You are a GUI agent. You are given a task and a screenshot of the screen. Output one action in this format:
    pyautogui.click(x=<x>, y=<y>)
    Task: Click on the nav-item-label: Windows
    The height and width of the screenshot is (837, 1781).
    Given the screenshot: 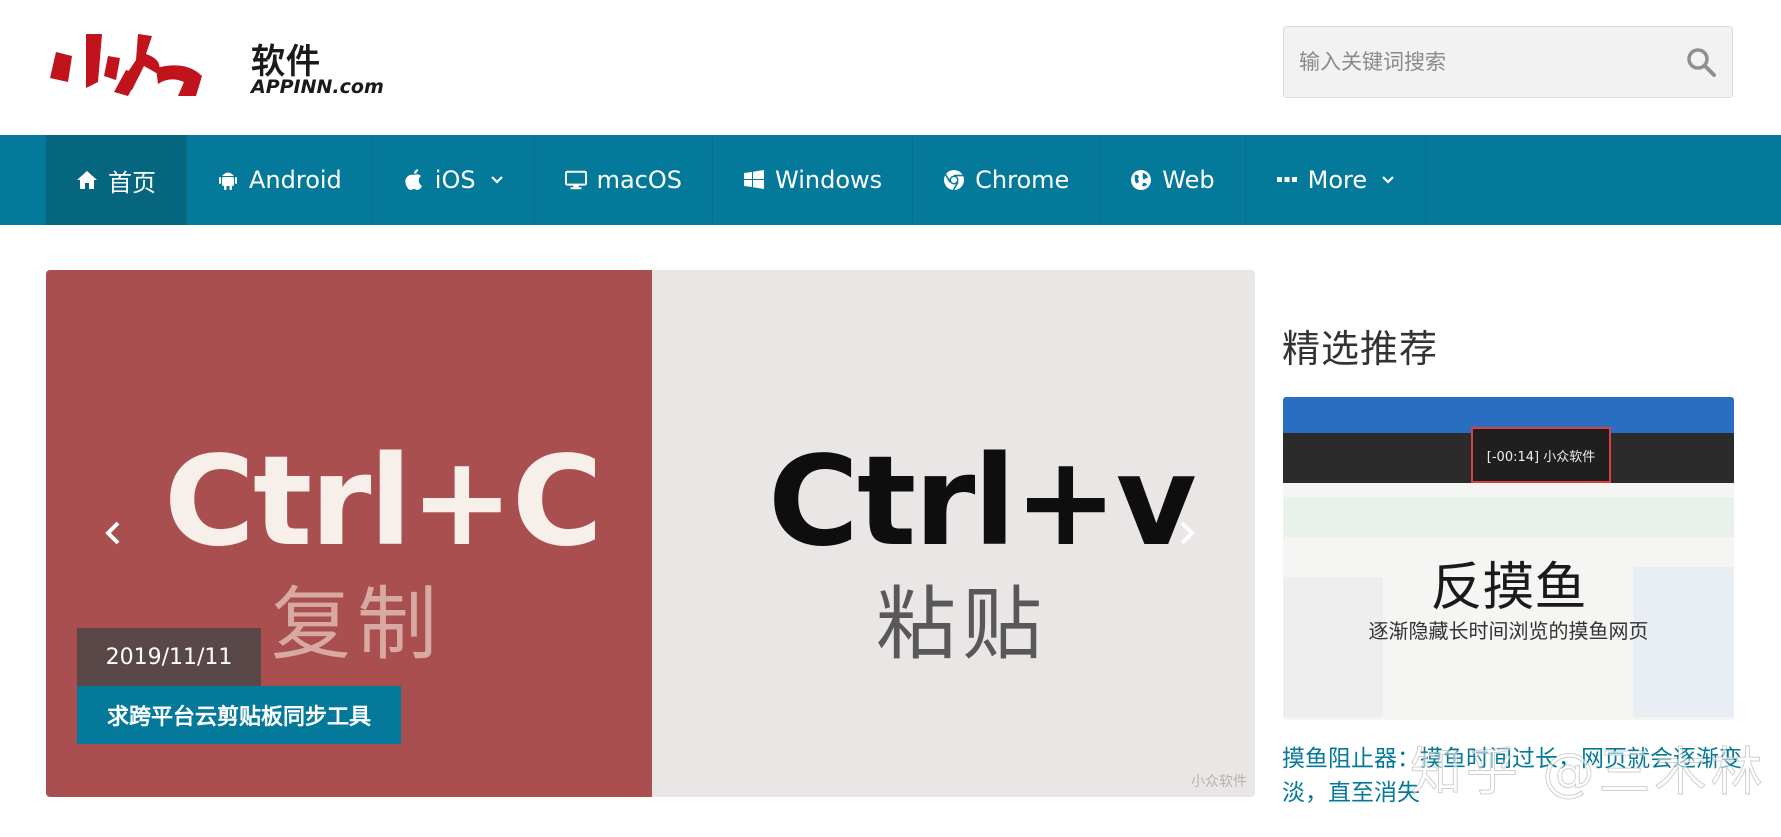 What is the action you would take?
    pyautogui.click(x=829, y=180)
    